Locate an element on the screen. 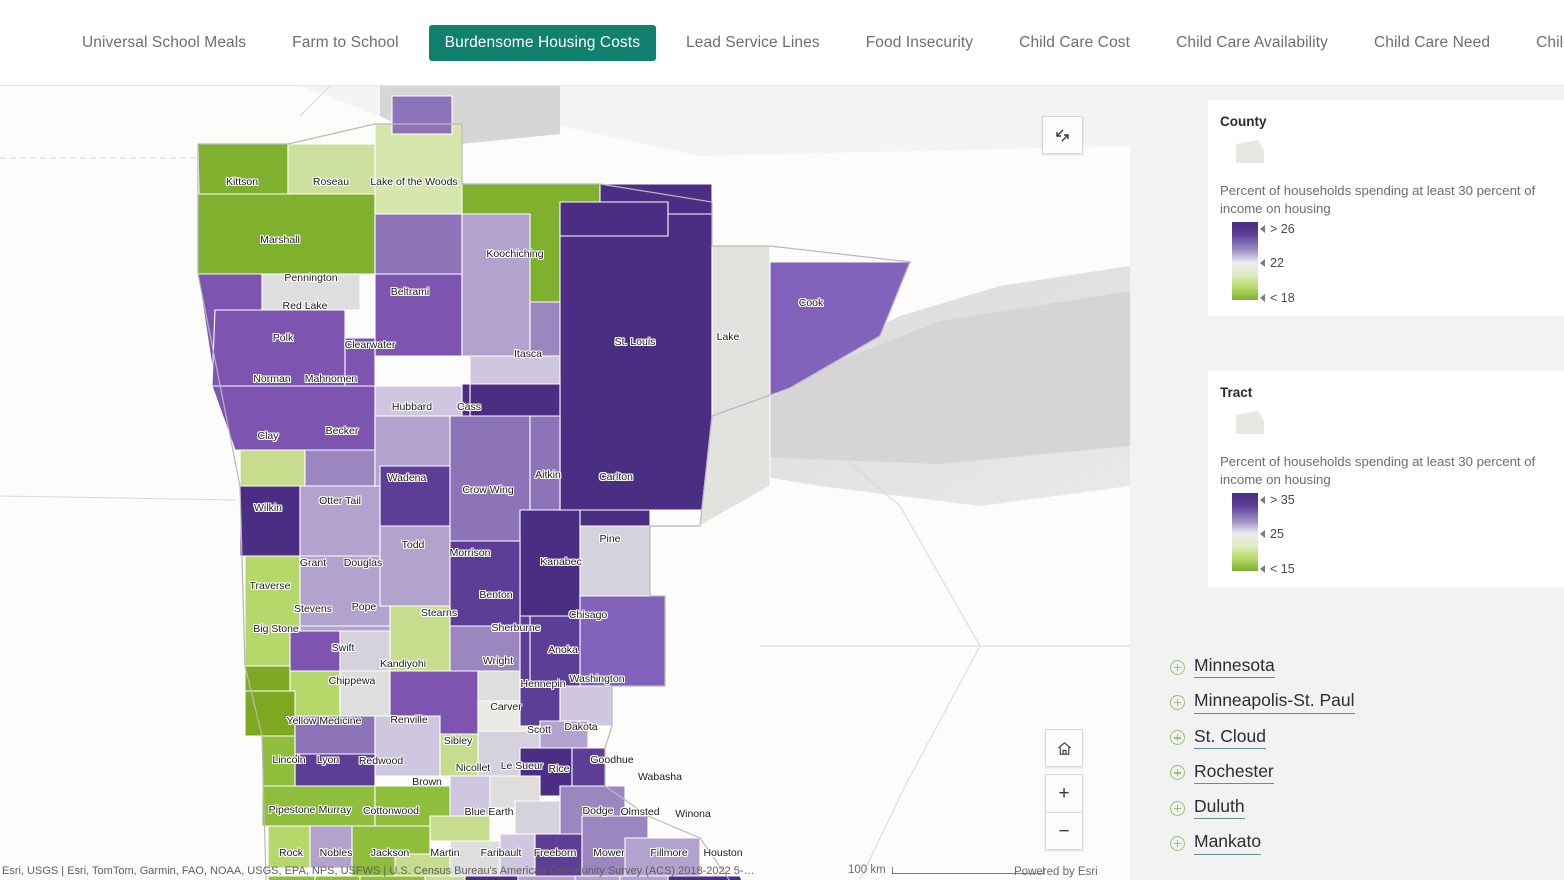 This screenshot has width=1564, height=880. county-morrison is located at coordinates (485, 648).